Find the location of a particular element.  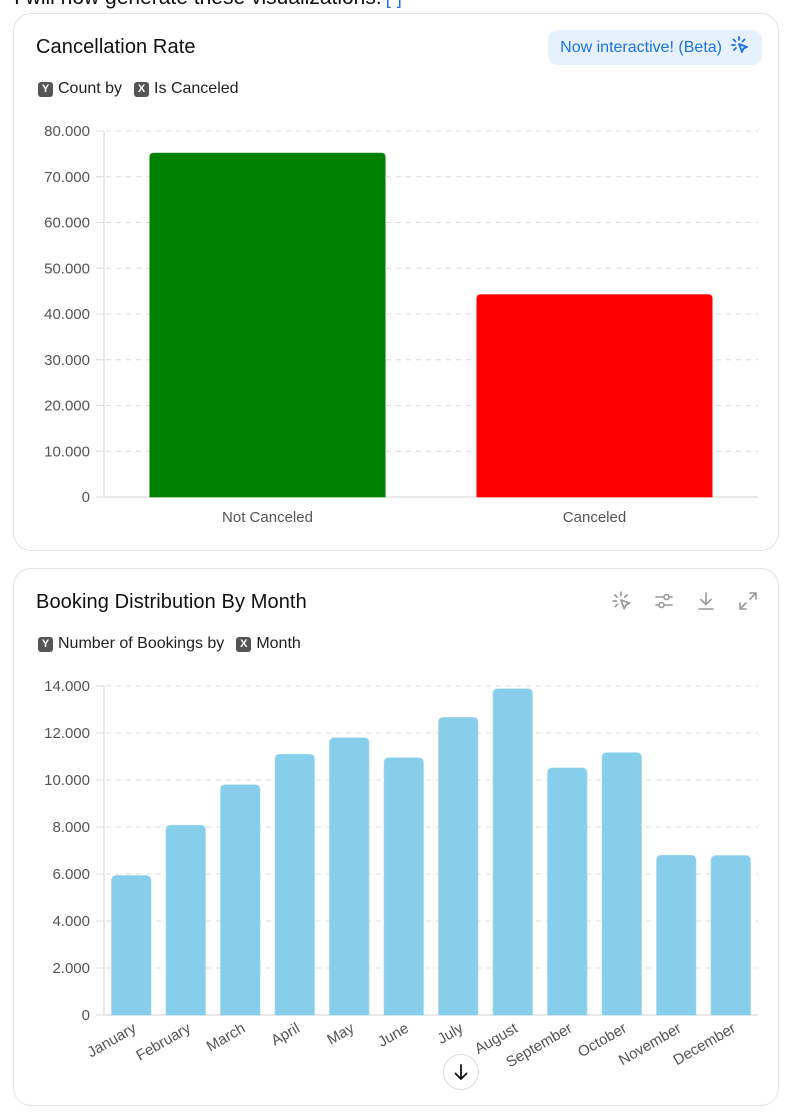

x-tick-label: January is located at coordinates (112, 1040).